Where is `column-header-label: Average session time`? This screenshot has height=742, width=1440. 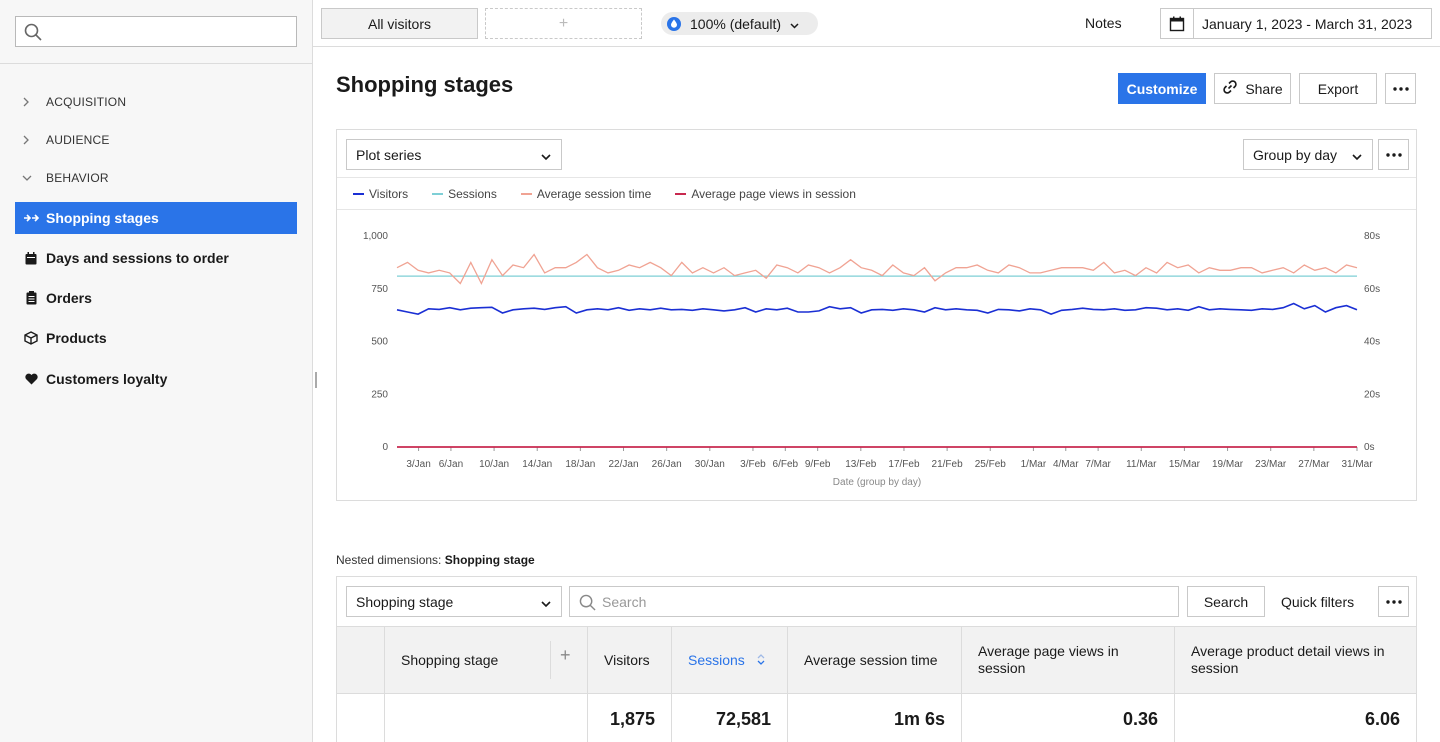 column-header-label: Average session time is located at coordinates (871, 659).